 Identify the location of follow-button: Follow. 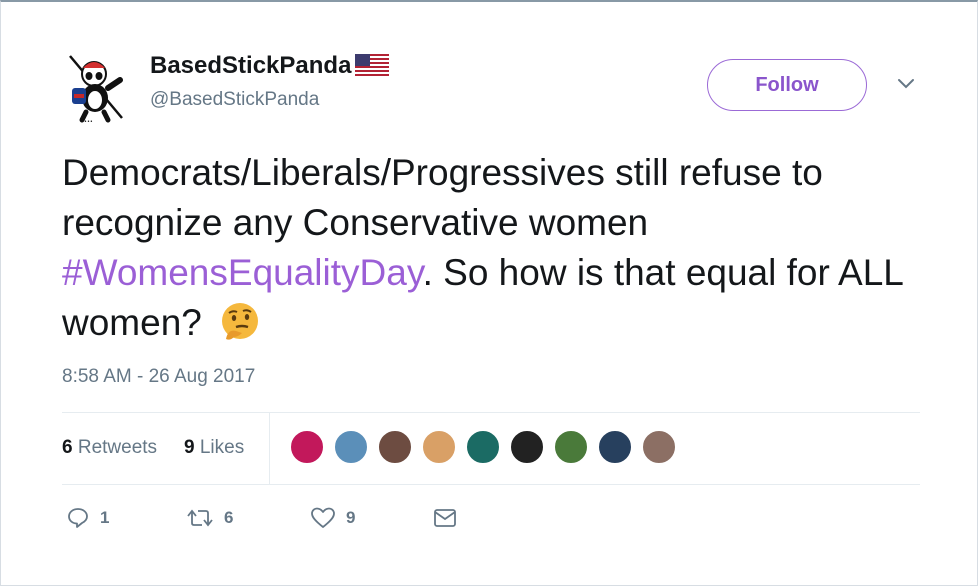
(787, 85).